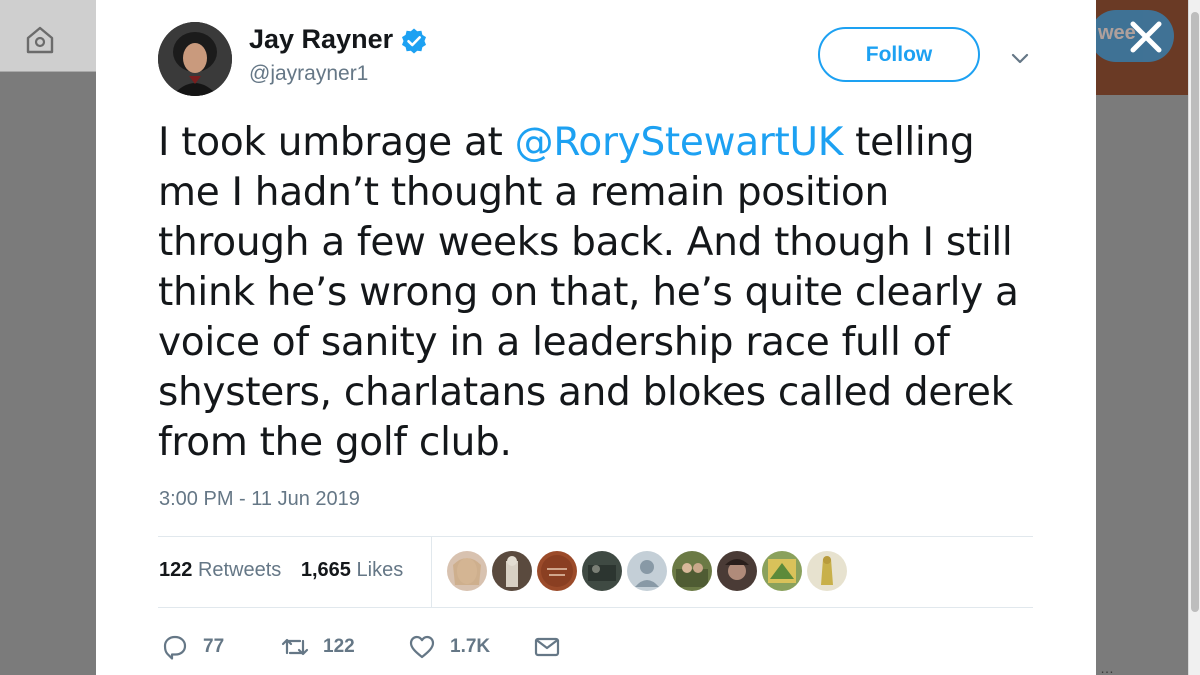 The image size is (1200, 675). I want to click on tweet-text-part: I took umbrage at, so click(336, 142).